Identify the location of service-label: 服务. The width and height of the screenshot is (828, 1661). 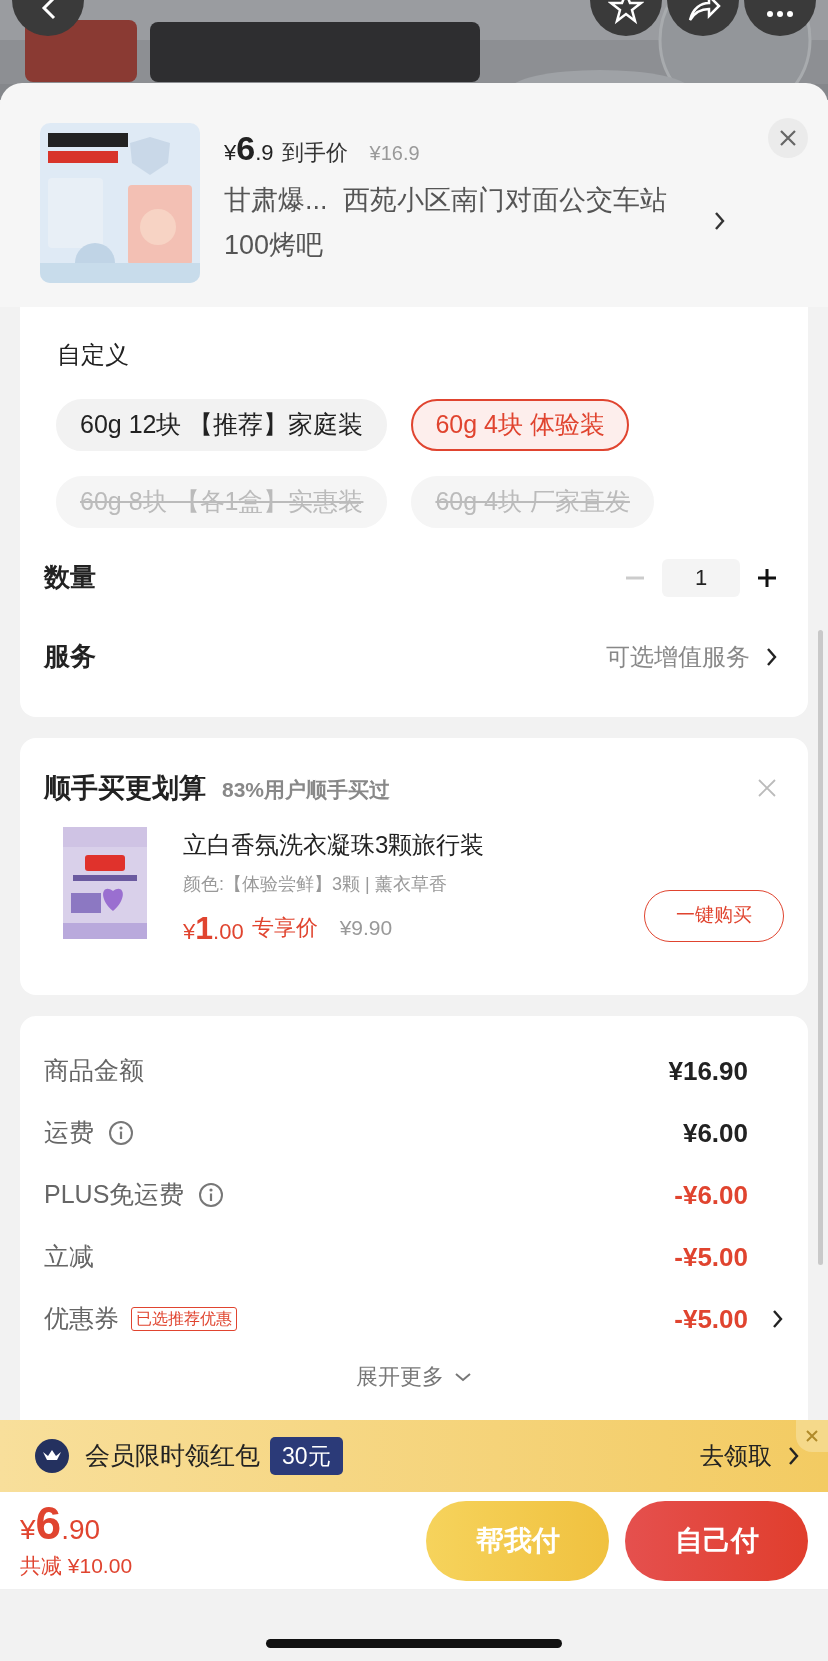
(70, 656).